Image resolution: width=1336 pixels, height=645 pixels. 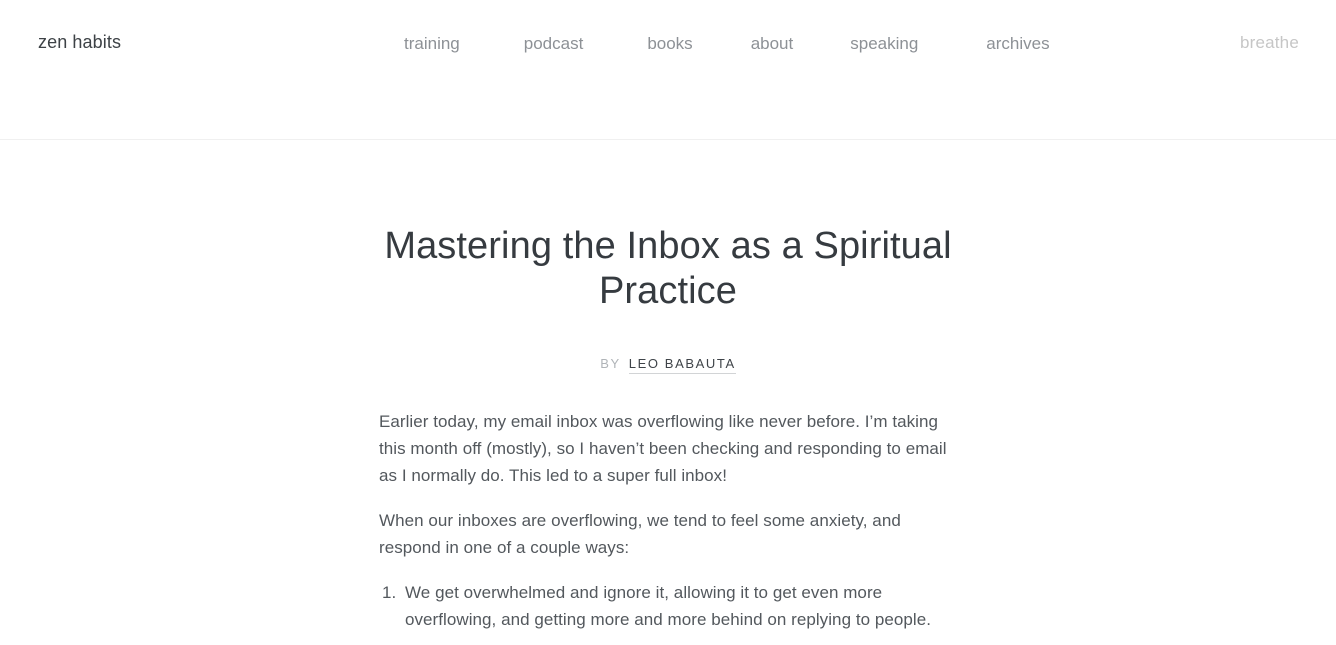 What do you see at coordinates (610, 363) in the screenshot?
I see `byline-prefix: BY` at bounding box center [610, 363].